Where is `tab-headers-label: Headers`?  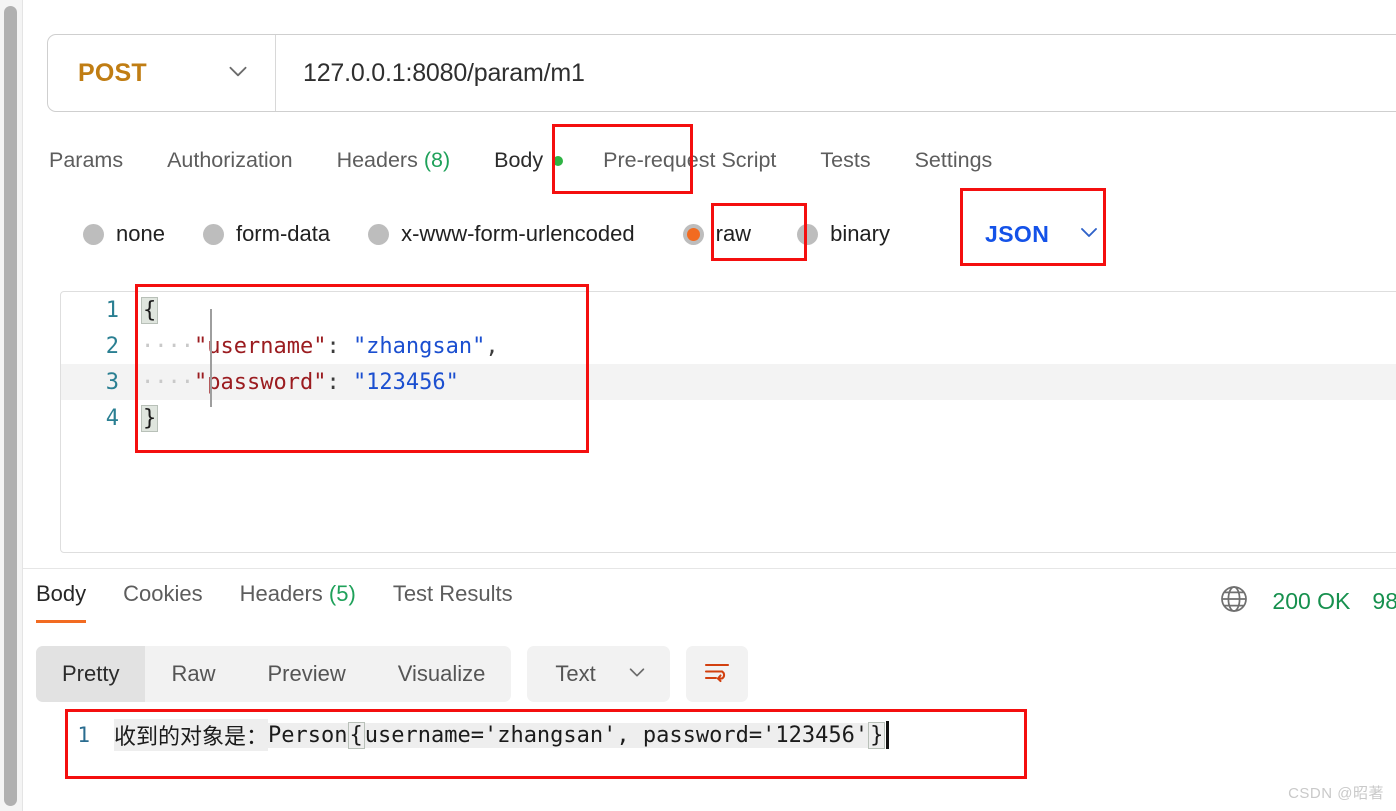 tab-headers-label: Headers is located at coordinates (377, 160).